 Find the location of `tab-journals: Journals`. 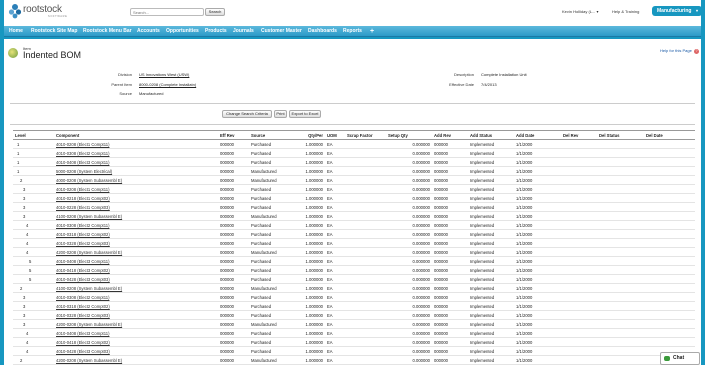

tab-journals: Journals is located at coordinates (243, 31).